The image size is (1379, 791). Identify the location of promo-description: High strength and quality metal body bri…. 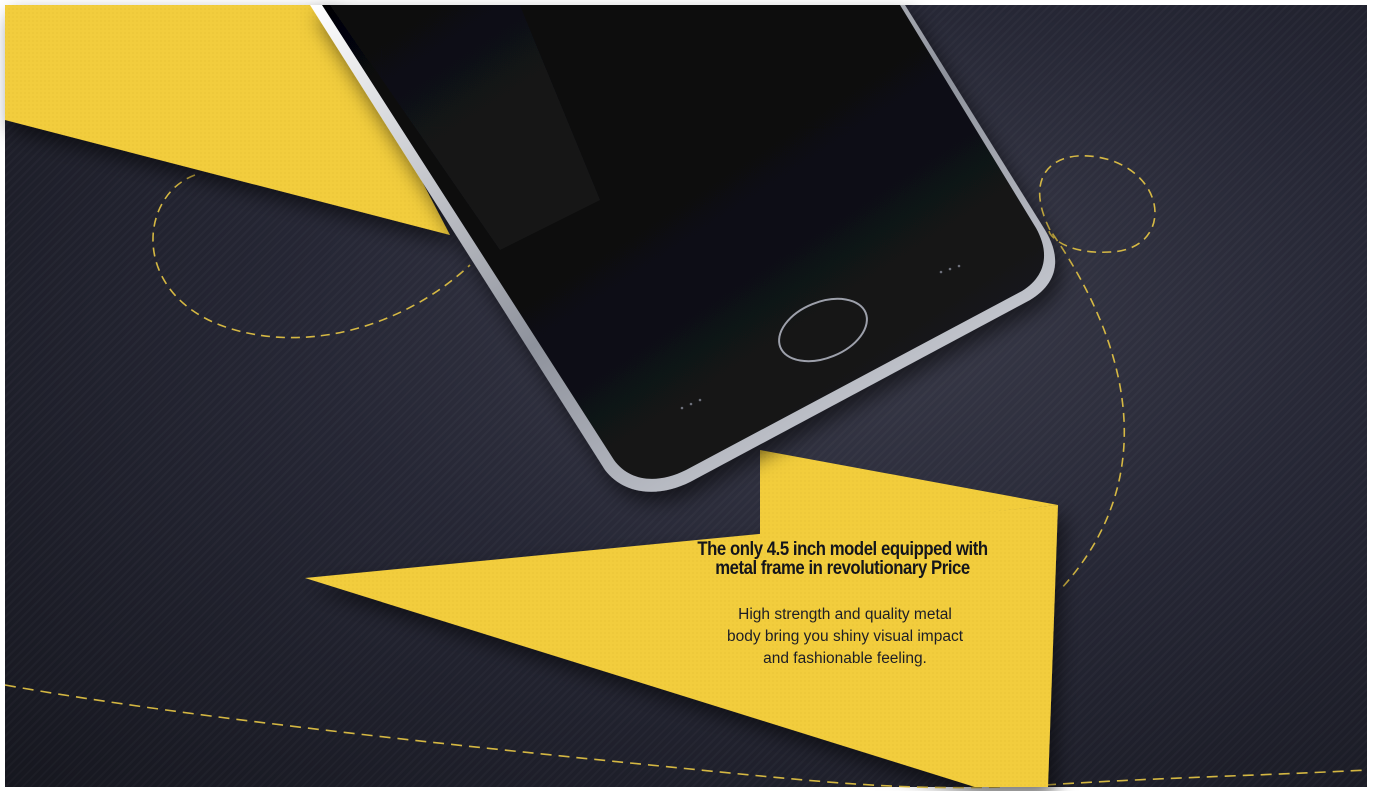
(845, 637).